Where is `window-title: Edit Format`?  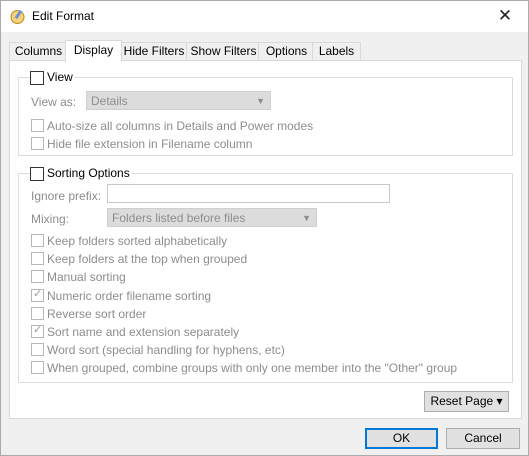 window-title: Edit Format is located at coordinates (63, 16).